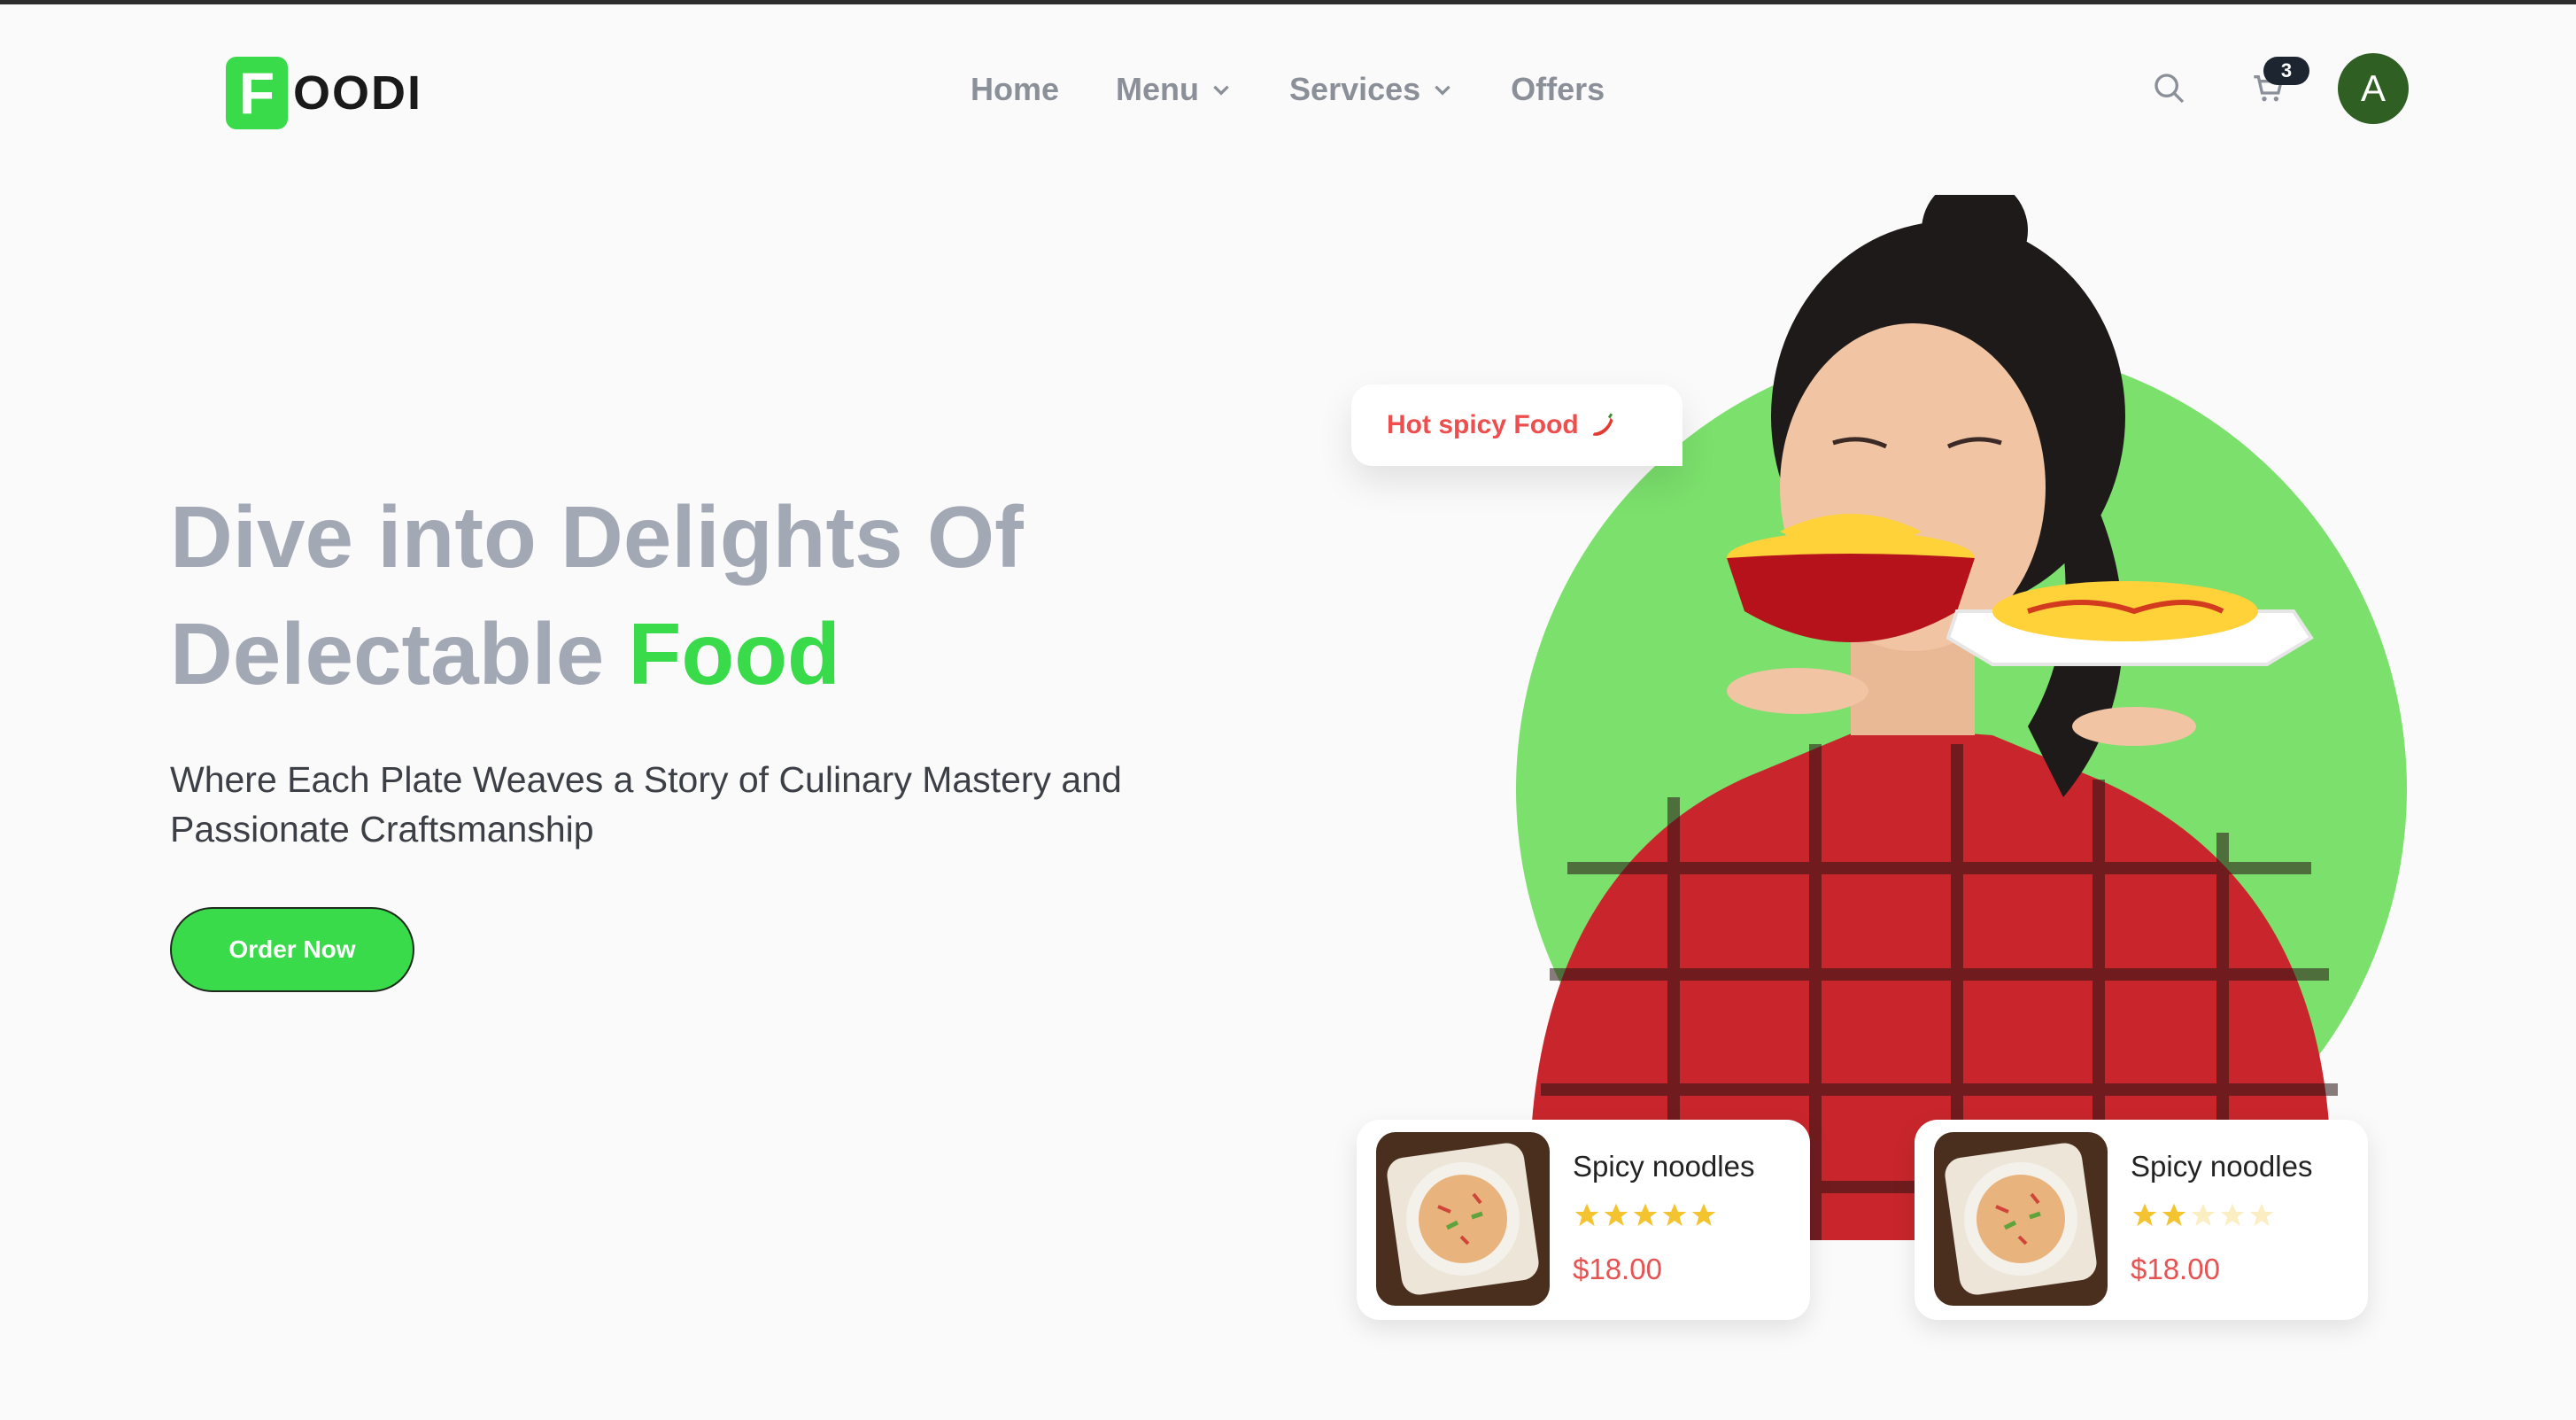 The height and width of the screenshot is (1420, 2576). What do you see at coordinates (292, 949) in the screenshot?
I see `order-now-button: Order Now` at bounding box center [292, 949].